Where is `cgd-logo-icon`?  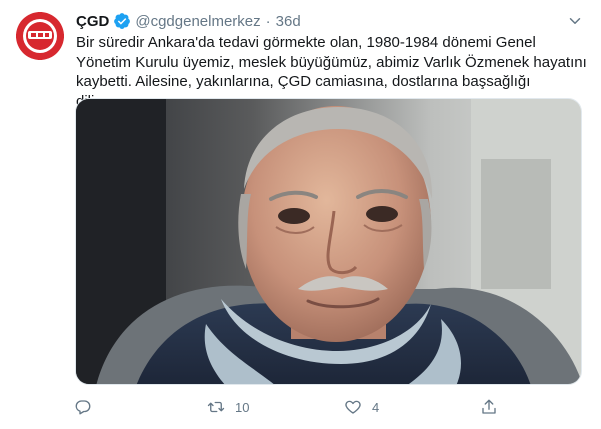 cgd-logo-icon is located at coordinates (40, 36).